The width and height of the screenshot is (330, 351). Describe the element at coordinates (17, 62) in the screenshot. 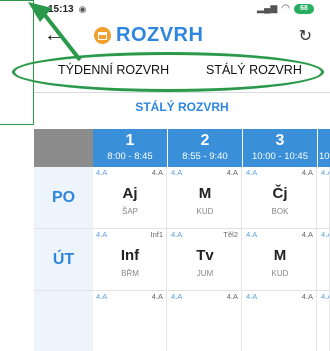

I see `annotation-box` at that location.